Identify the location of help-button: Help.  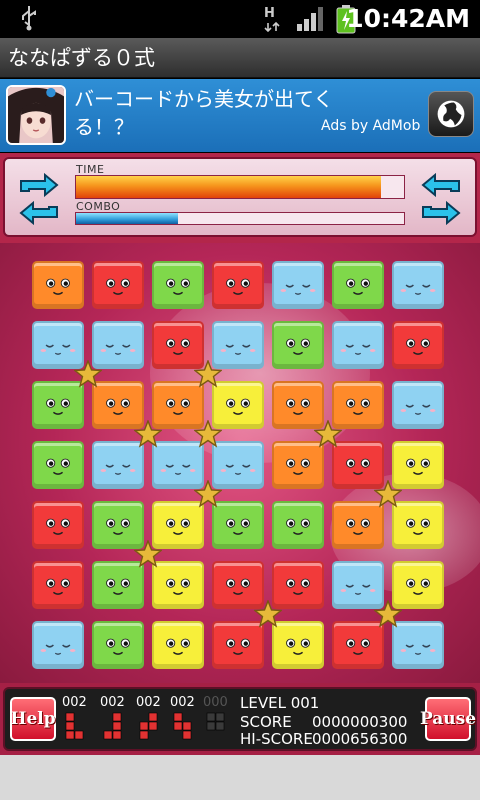
(33, 719).